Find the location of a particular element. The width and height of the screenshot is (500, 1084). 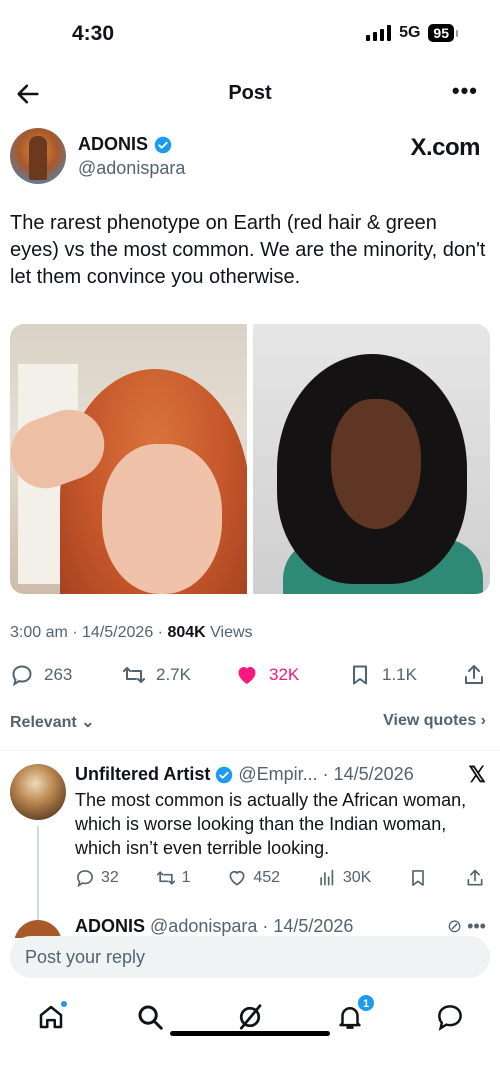

more-options-icon: ⊘ ••• is located at coordinates (466, 926).